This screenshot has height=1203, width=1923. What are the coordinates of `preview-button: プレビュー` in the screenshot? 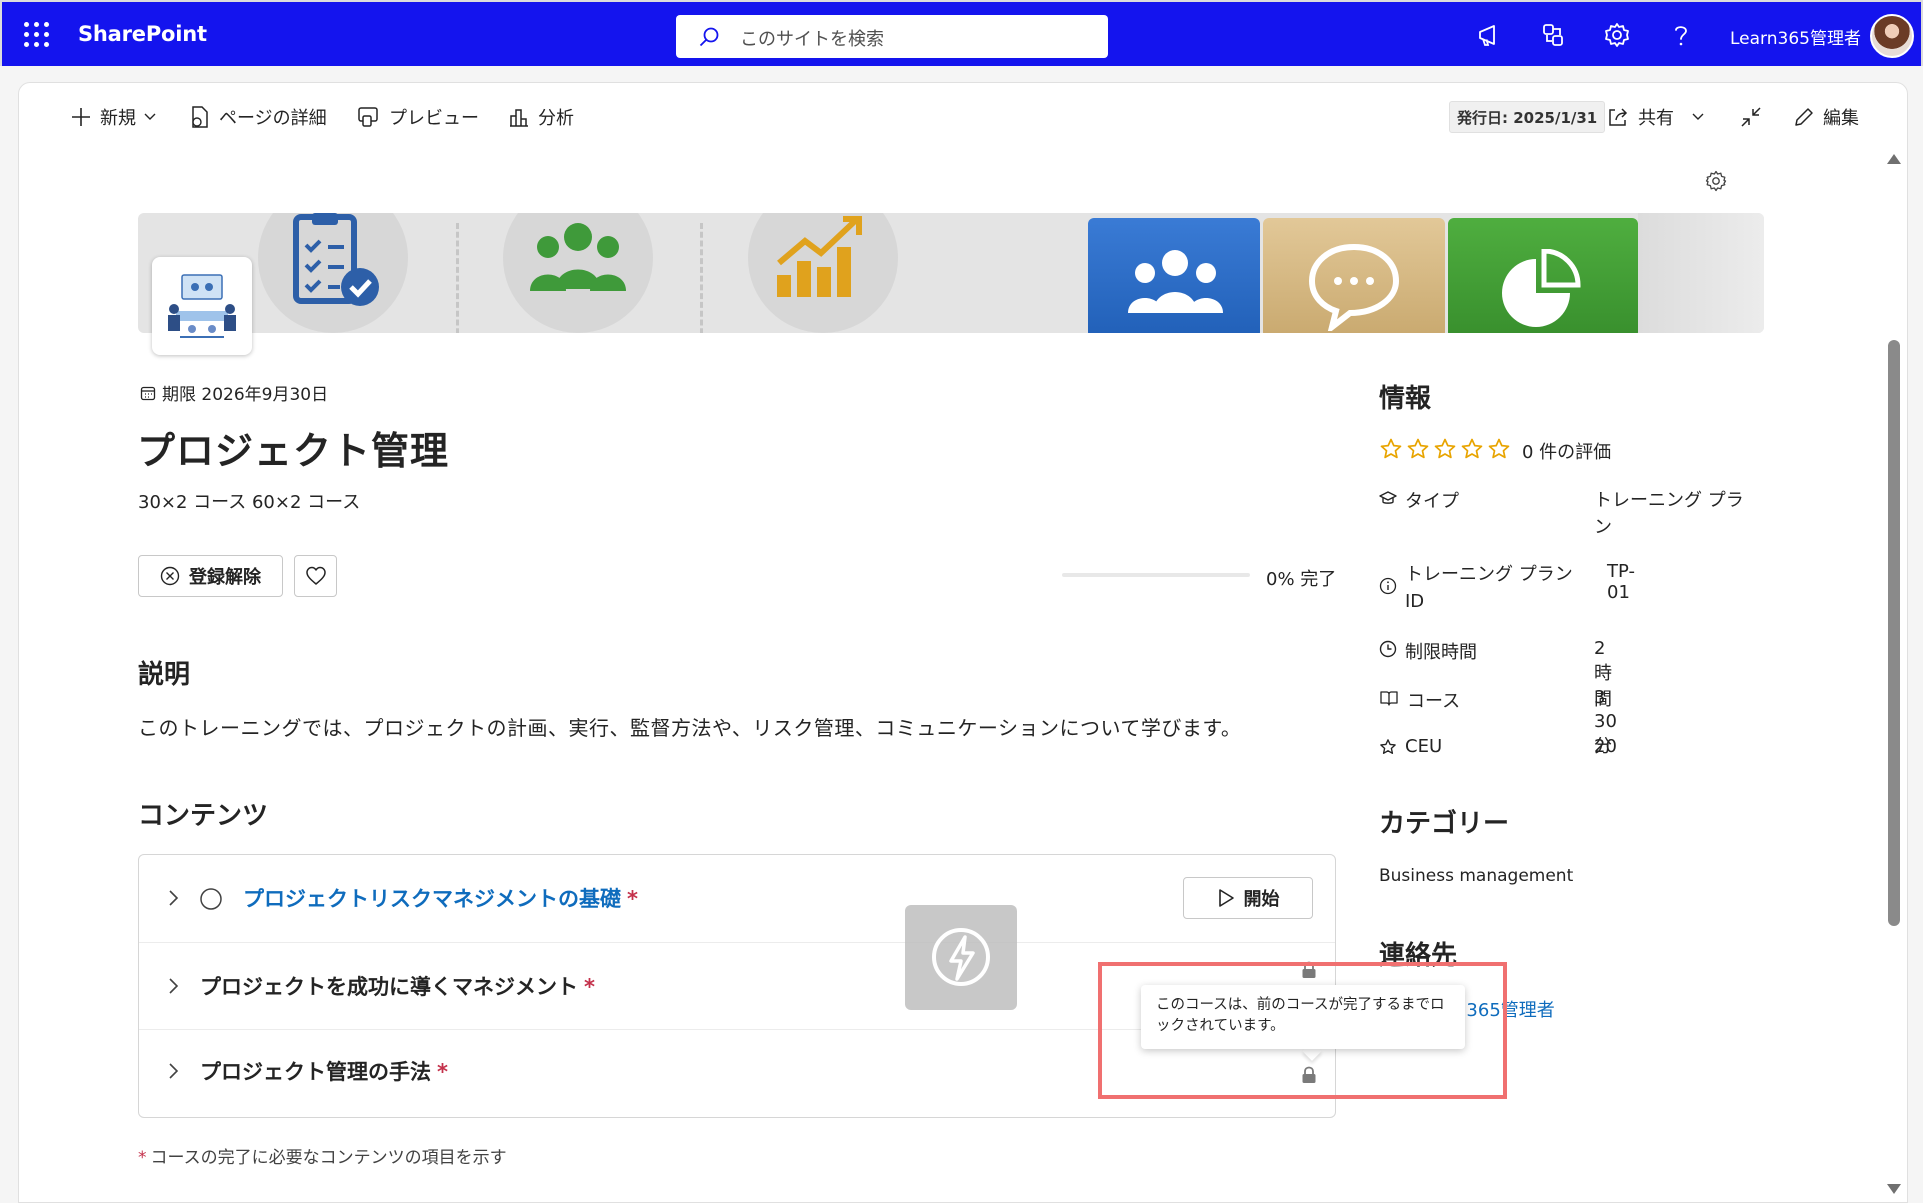 It's located at (418, 117).